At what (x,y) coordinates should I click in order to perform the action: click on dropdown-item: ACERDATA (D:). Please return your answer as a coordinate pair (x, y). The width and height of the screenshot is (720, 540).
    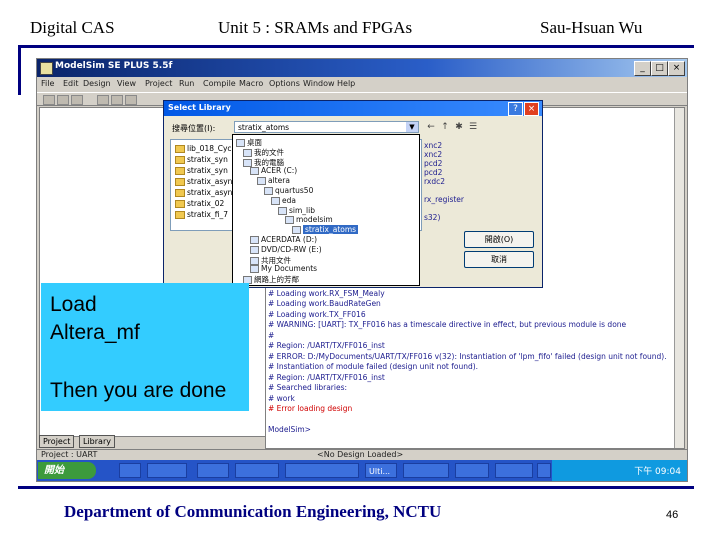
    Looking at the image, I should click on (283, 239).